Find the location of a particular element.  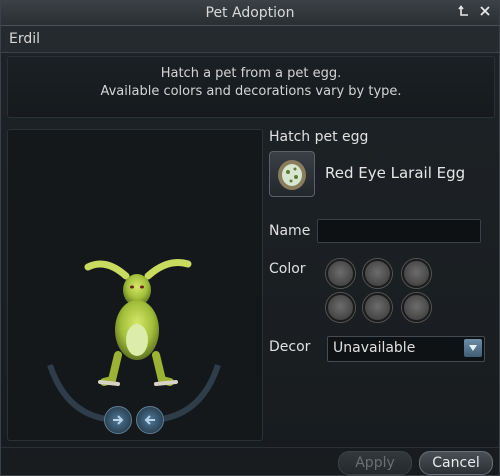

egg-slot is located at coordinates (292, 174).